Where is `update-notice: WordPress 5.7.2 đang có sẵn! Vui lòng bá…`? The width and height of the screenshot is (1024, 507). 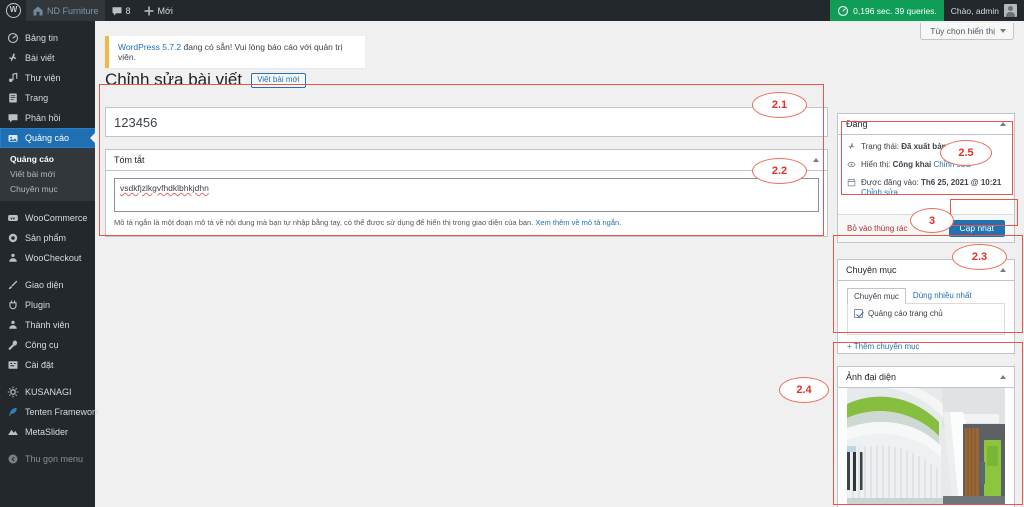
update-notice: WordPress 5.7.2 đang có sẵn! Vui lòng bá… is located at coordinates (235, 52).